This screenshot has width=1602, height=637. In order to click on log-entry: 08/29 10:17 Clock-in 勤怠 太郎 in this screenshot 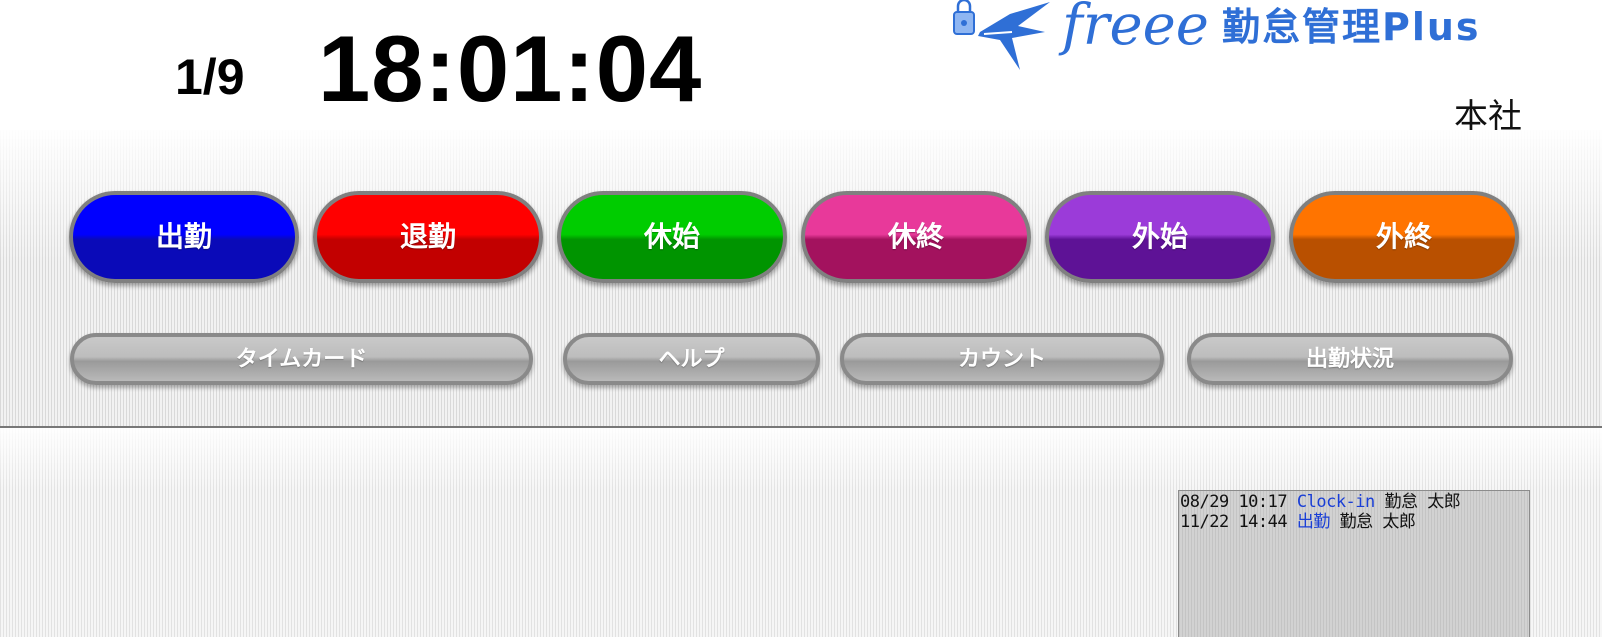, I will do `click(1354, 502)`.